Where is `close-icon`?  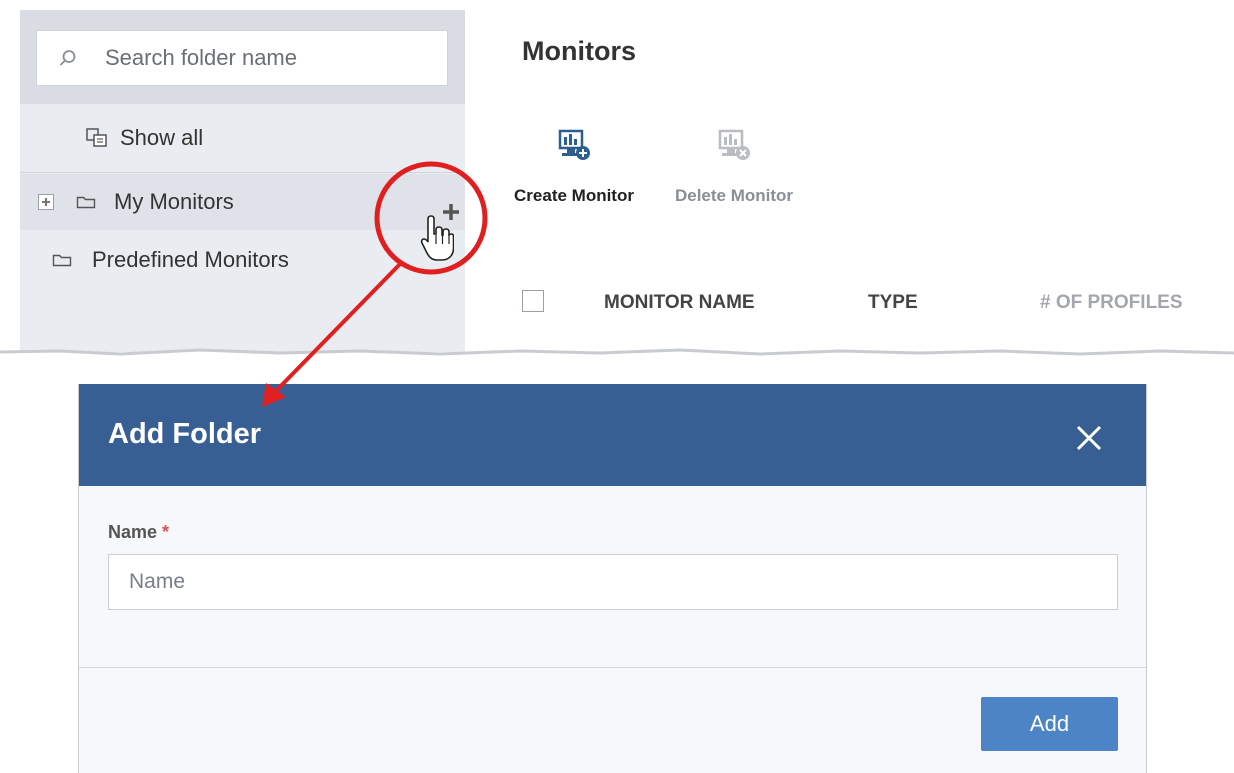 close-icon is located at coordinates (1089, 438).